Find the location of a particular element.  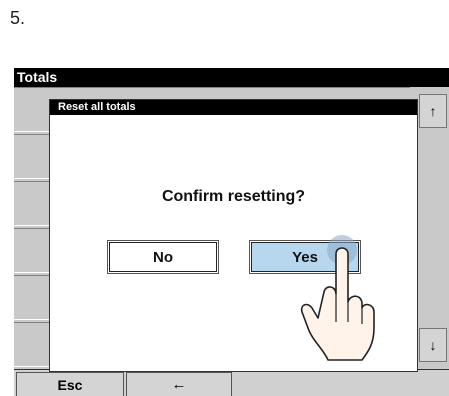

confirm-question: Confirm resetting? is located at coordinates (233, 196).